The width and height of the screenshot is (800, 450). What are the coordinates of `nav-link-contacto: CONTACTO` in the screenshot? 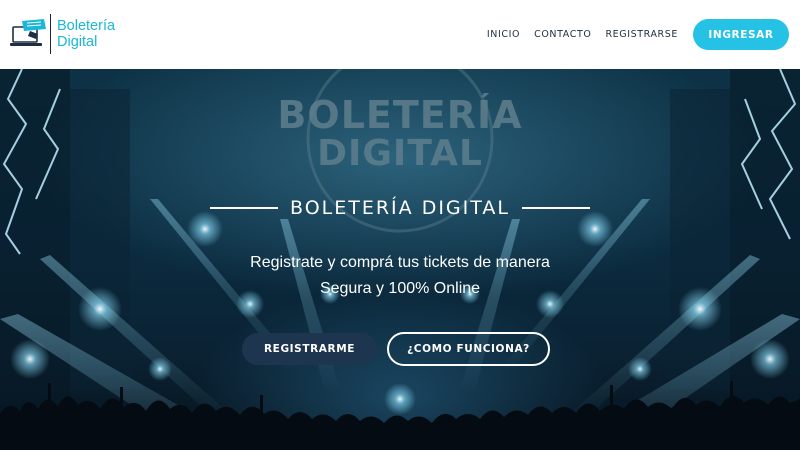 It's located at (562, 34).